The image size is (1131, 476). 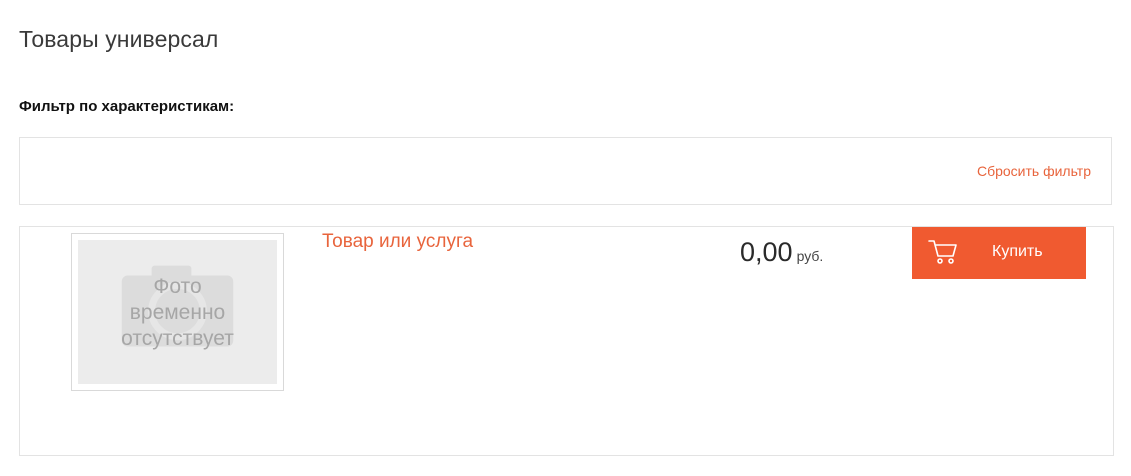 I want to click on filter-heading: Фильтр по характеристикам:, so click(x=127, y=106).